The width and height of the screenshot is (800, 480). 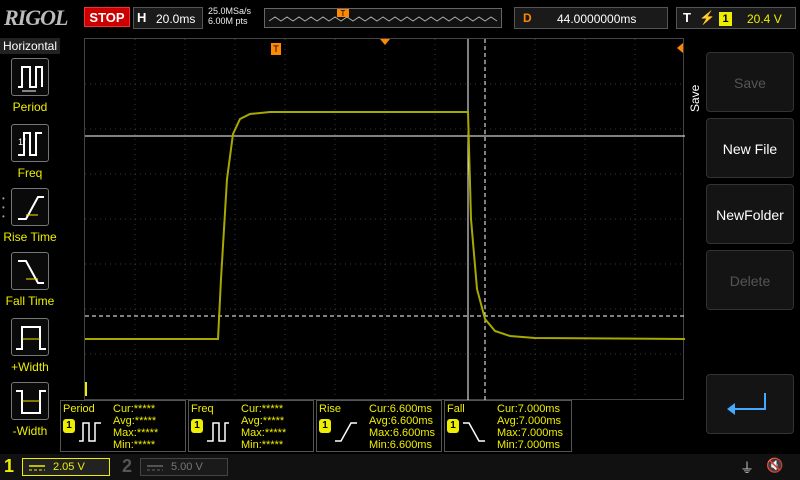 I want to click on sample-rate: 25.0MSa/s, so click(x=230, y=11).